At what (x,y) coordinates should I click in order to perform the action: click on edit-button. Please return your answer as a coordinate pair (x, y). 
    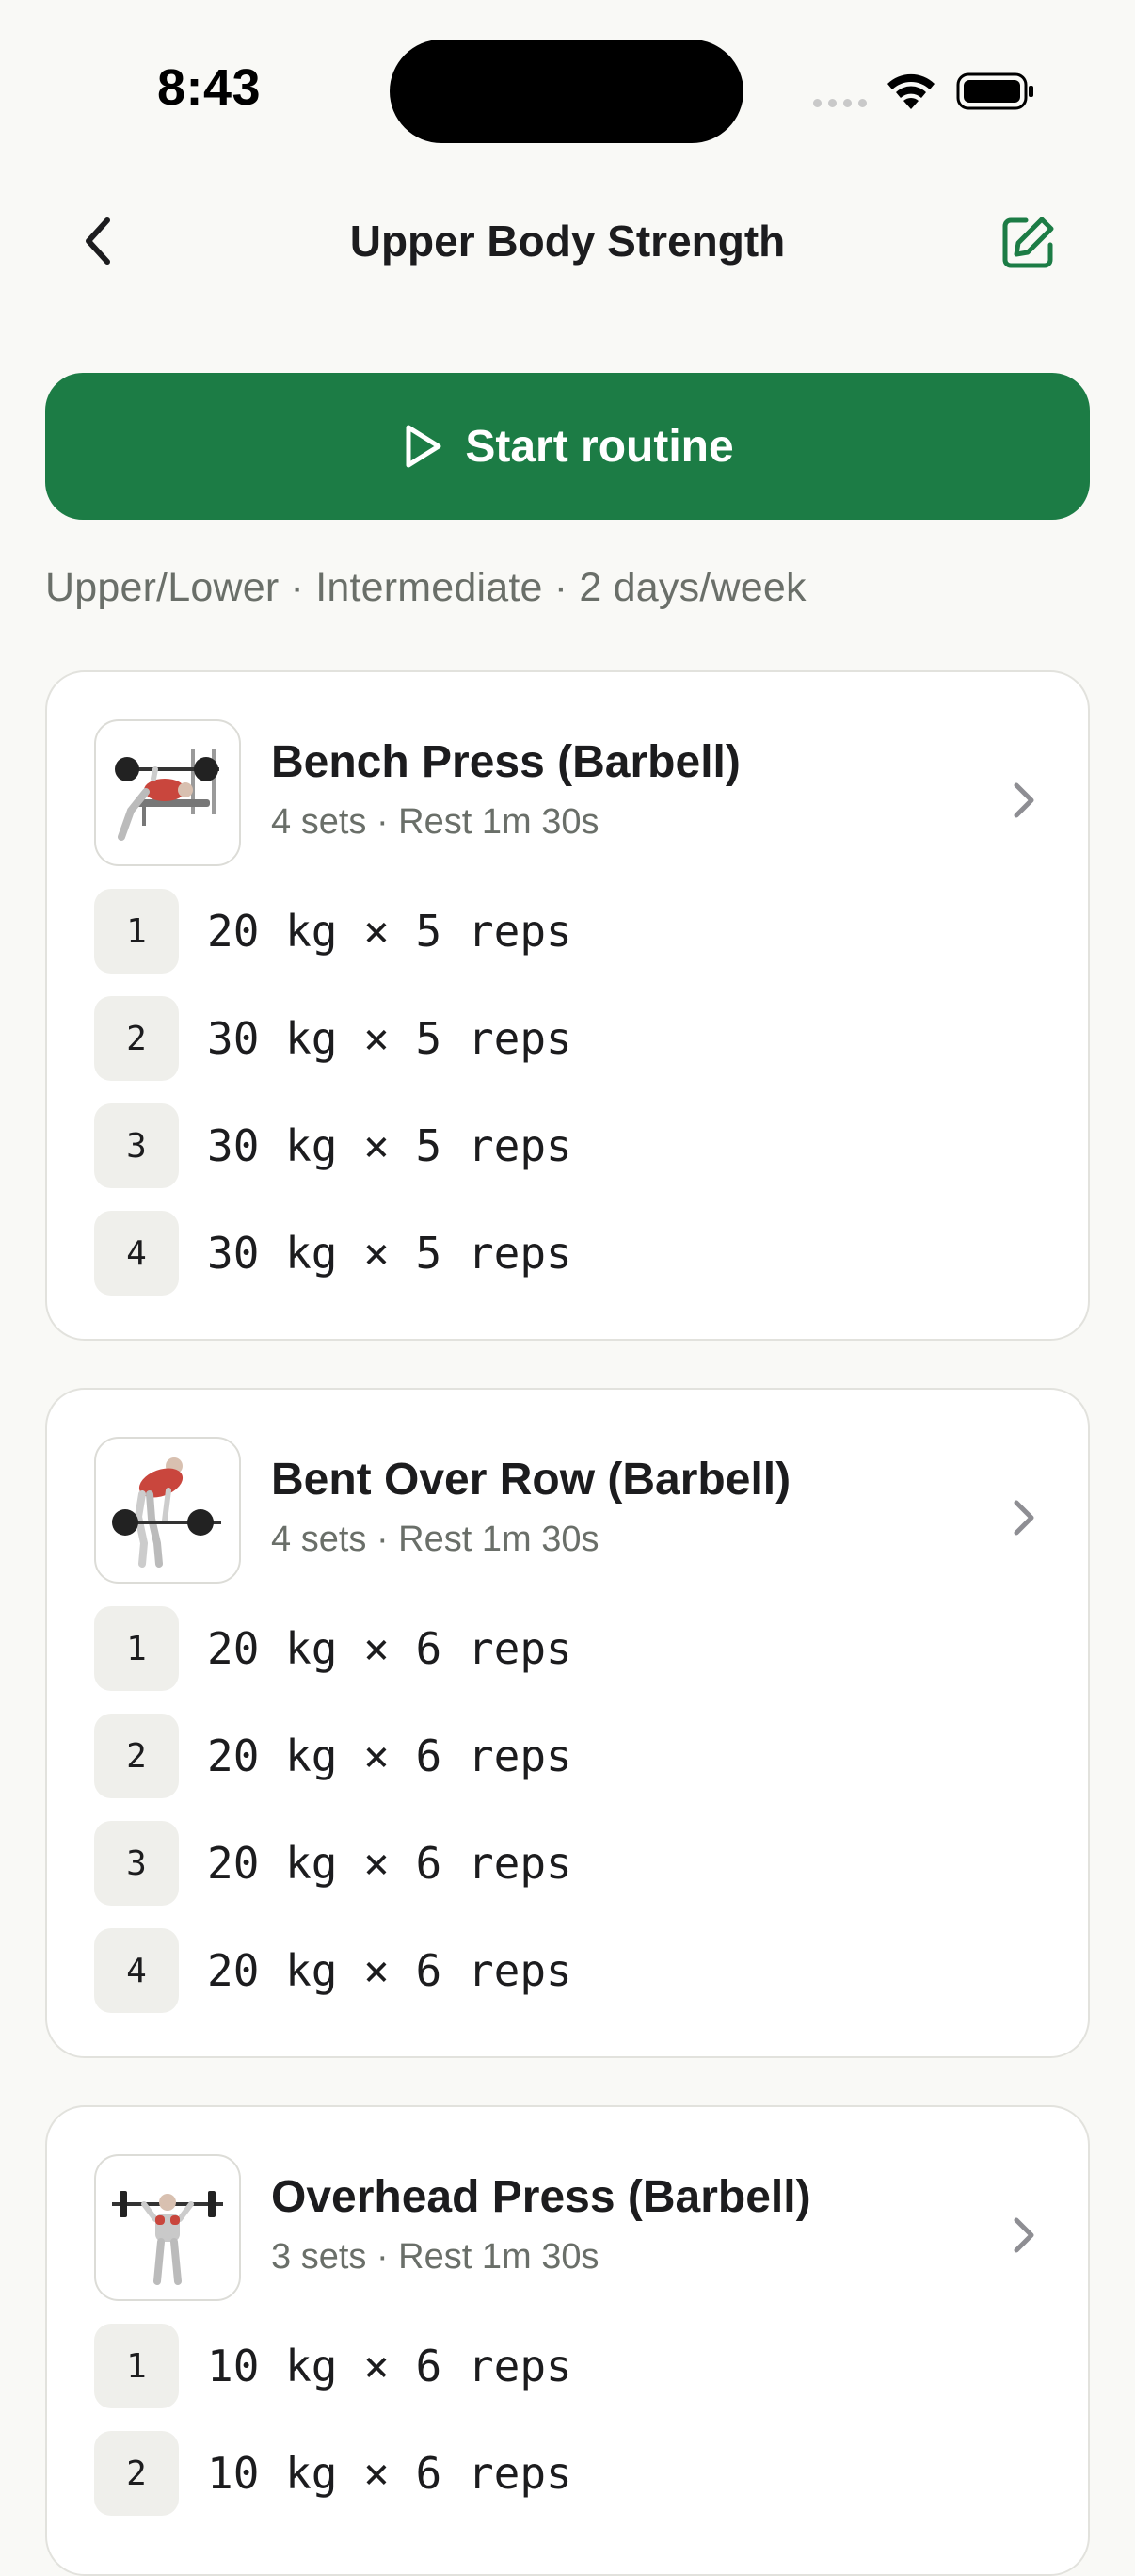
    Looking at the image, I should click on (1027, 243).